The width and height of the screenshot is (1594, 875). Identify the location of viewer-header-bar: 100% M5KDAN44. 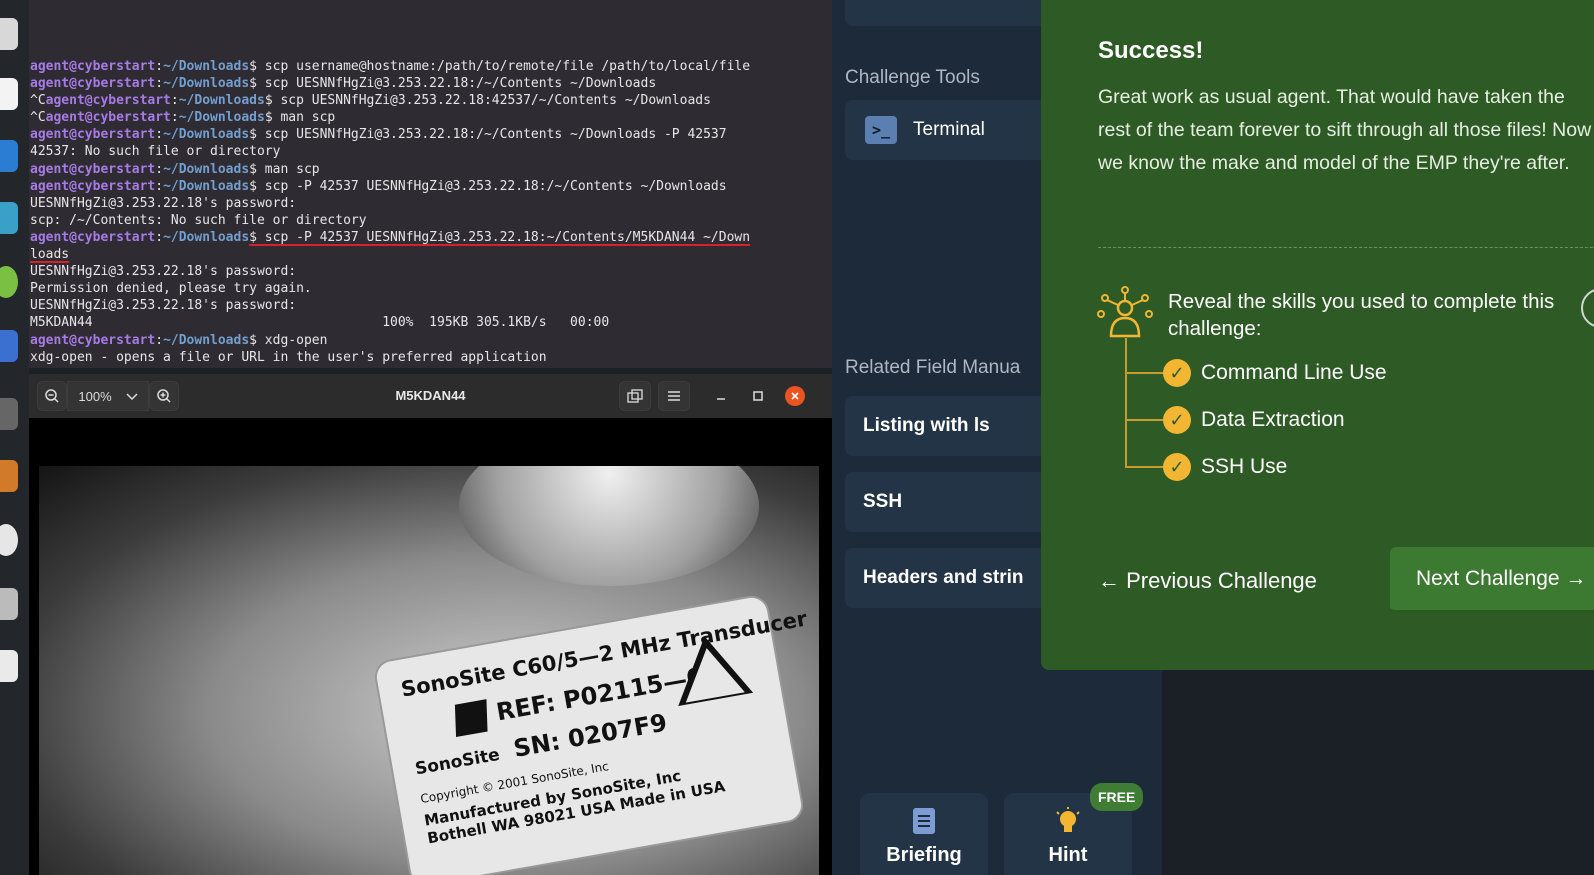
(430, 396).